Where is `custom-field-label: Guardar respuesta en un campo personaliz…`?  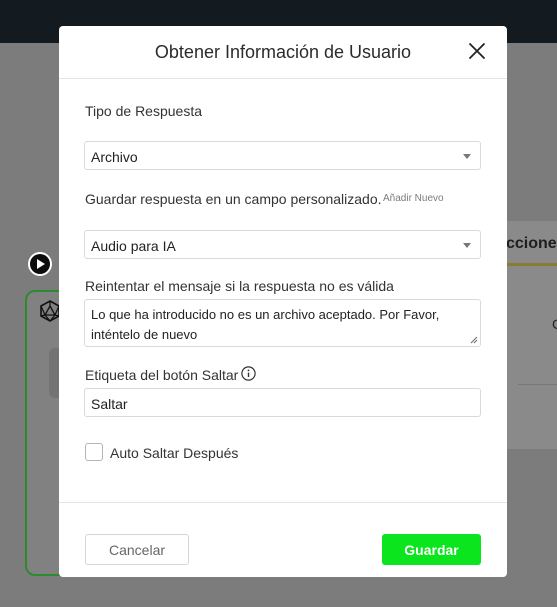
custom-field-label: Guardar respuesta en un campo personaliz… is located at coordinates (233, 199).